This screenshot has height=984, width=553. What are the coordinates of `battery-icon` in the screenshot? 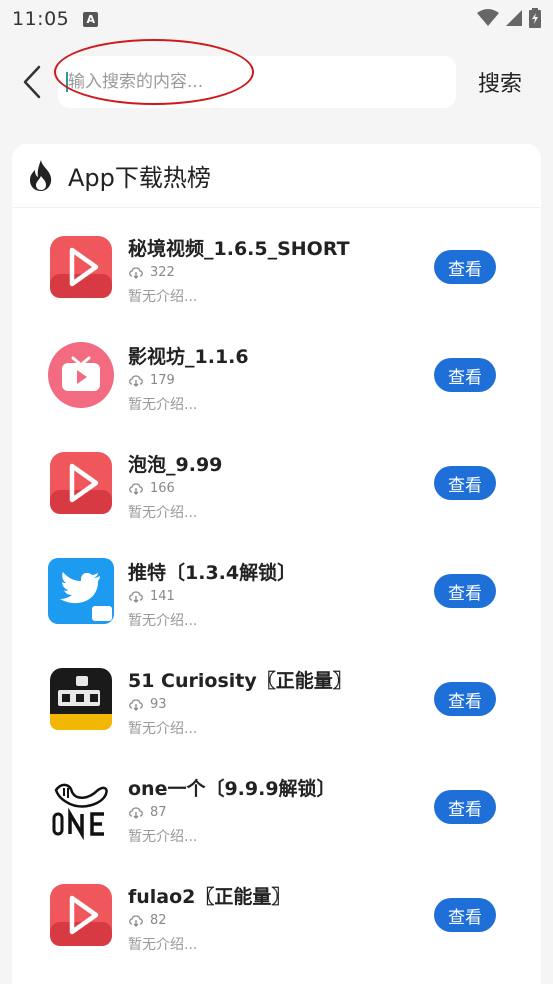 It's located at (535, 18).